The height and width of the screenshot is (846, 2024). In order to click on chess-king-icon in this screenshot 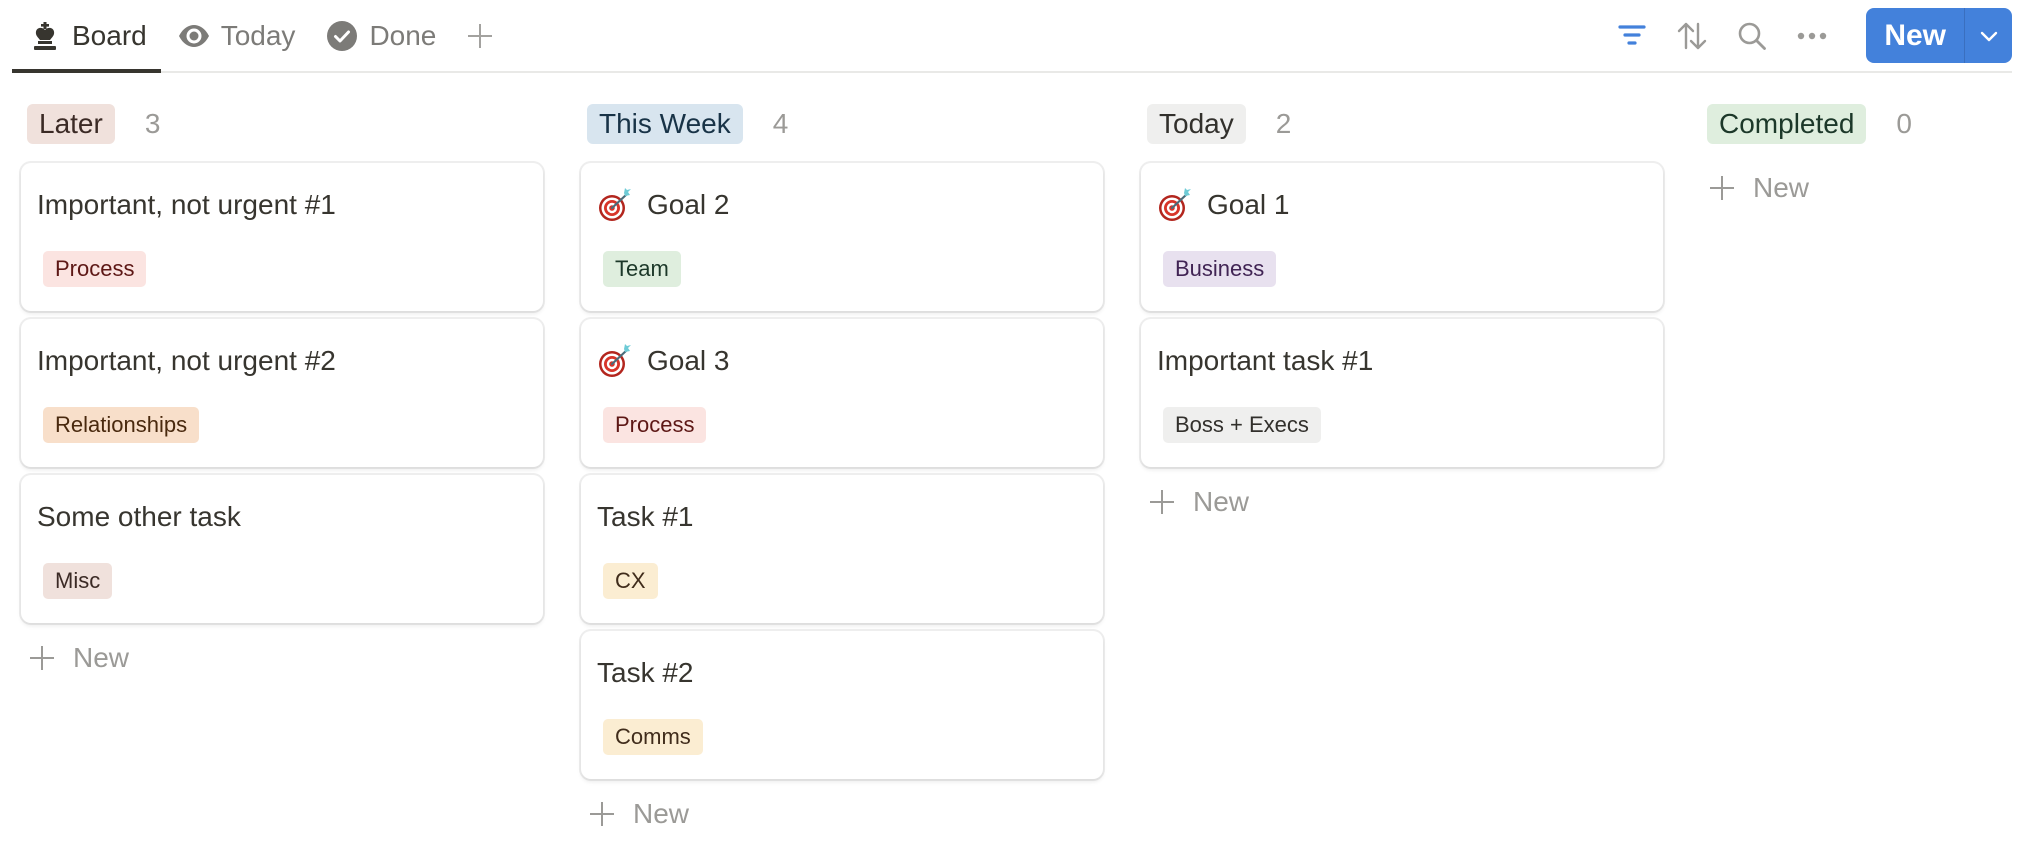, I will do `click(45, 36)`.